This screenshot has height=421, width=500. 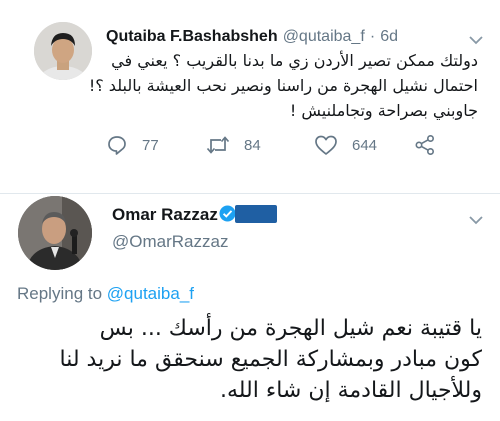 I want to click on retweet-button: 84, so click(x=233, y=145).